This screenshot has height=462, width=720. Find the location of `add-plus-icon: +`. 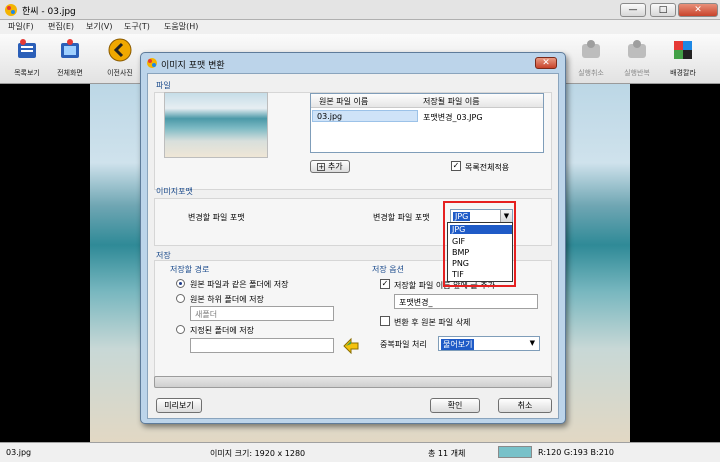

add-plus-icon: + is located at coordinates (321, 166).